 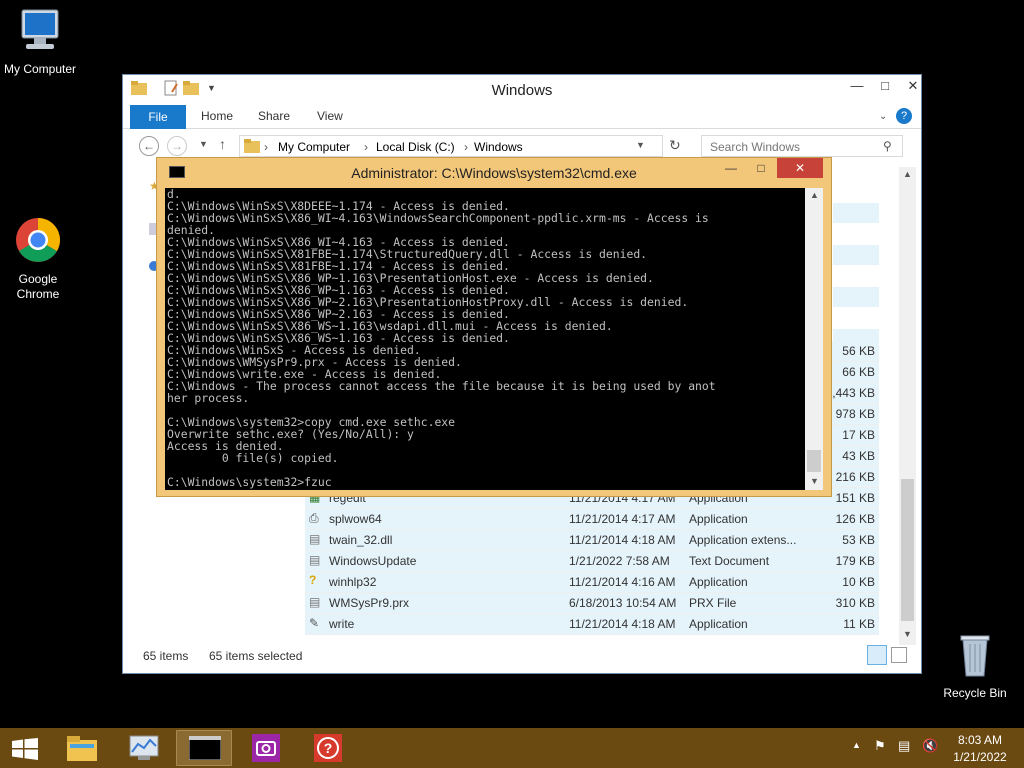 What do you see at coordinates (498, 147) in the screenshot?
I see `breadcrumb-windows: Windows` at bounding box center [498, 147].